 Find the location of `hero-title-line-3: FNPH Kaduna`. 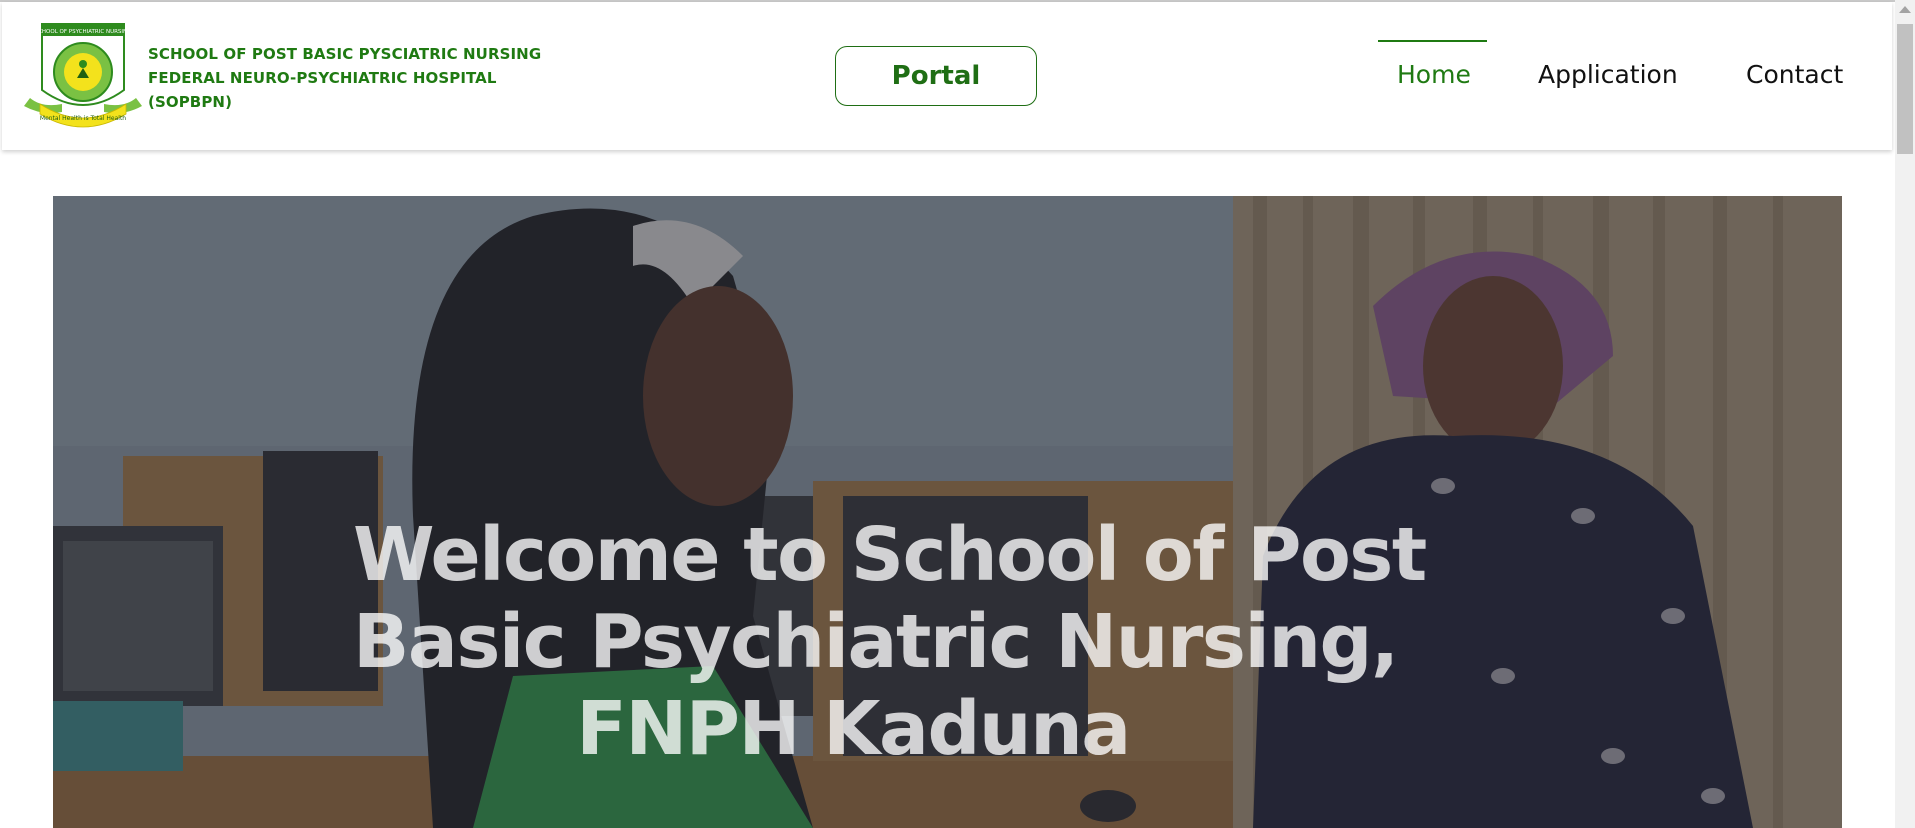

hero-title-line-3: FNPH Kaduna is located at coordinates (853, 729).